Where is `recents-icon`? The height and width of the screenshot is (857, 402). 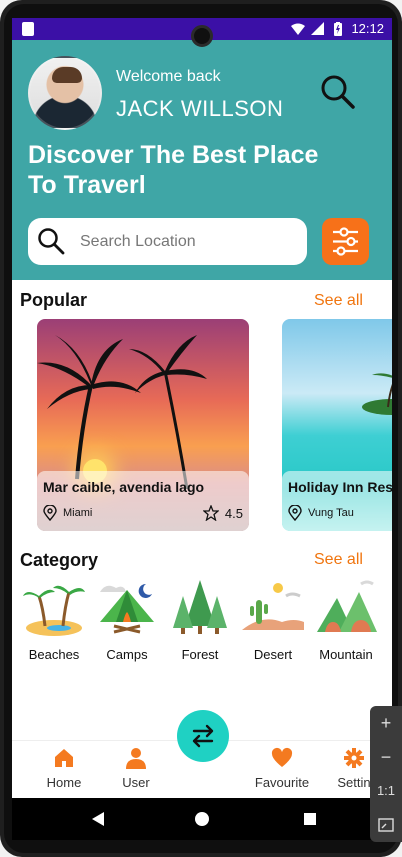 recents-icon is located at coordinates (310, 819).